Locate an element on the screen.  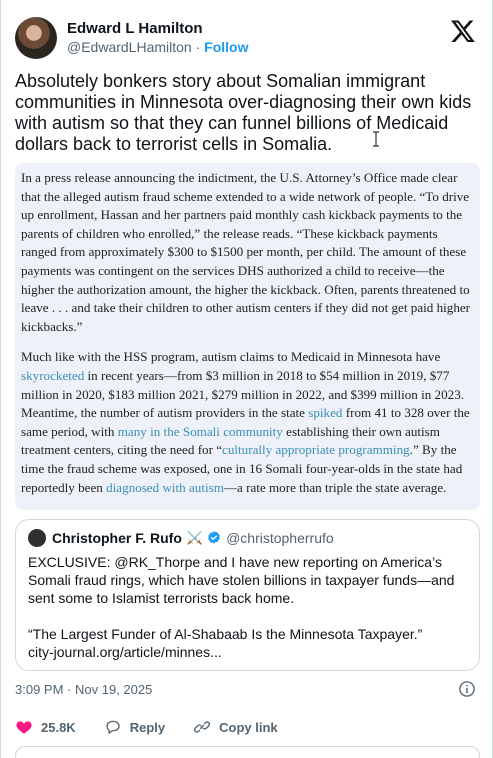
reply-button: Reply is located at coordinates (134, 727).